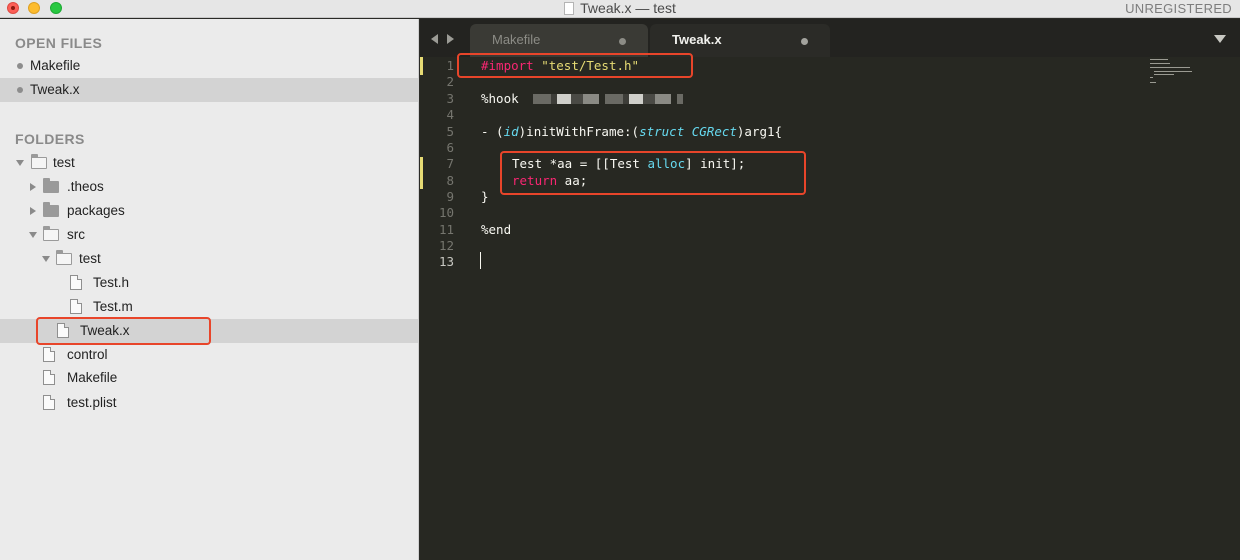  What do you see at coordinates (209, 66) in the screenshot?
I see `open-file-makefile: Makefile` at bounding box center [209, 66].